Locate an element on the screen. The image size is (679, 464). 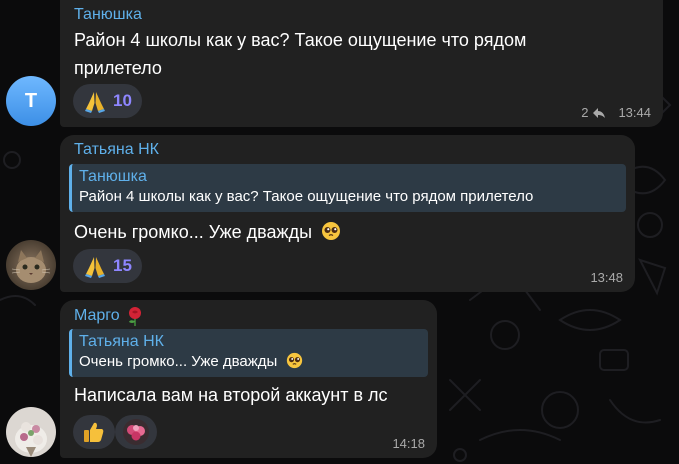
flowers-photo-avatar is located at coordinates (31, 432).